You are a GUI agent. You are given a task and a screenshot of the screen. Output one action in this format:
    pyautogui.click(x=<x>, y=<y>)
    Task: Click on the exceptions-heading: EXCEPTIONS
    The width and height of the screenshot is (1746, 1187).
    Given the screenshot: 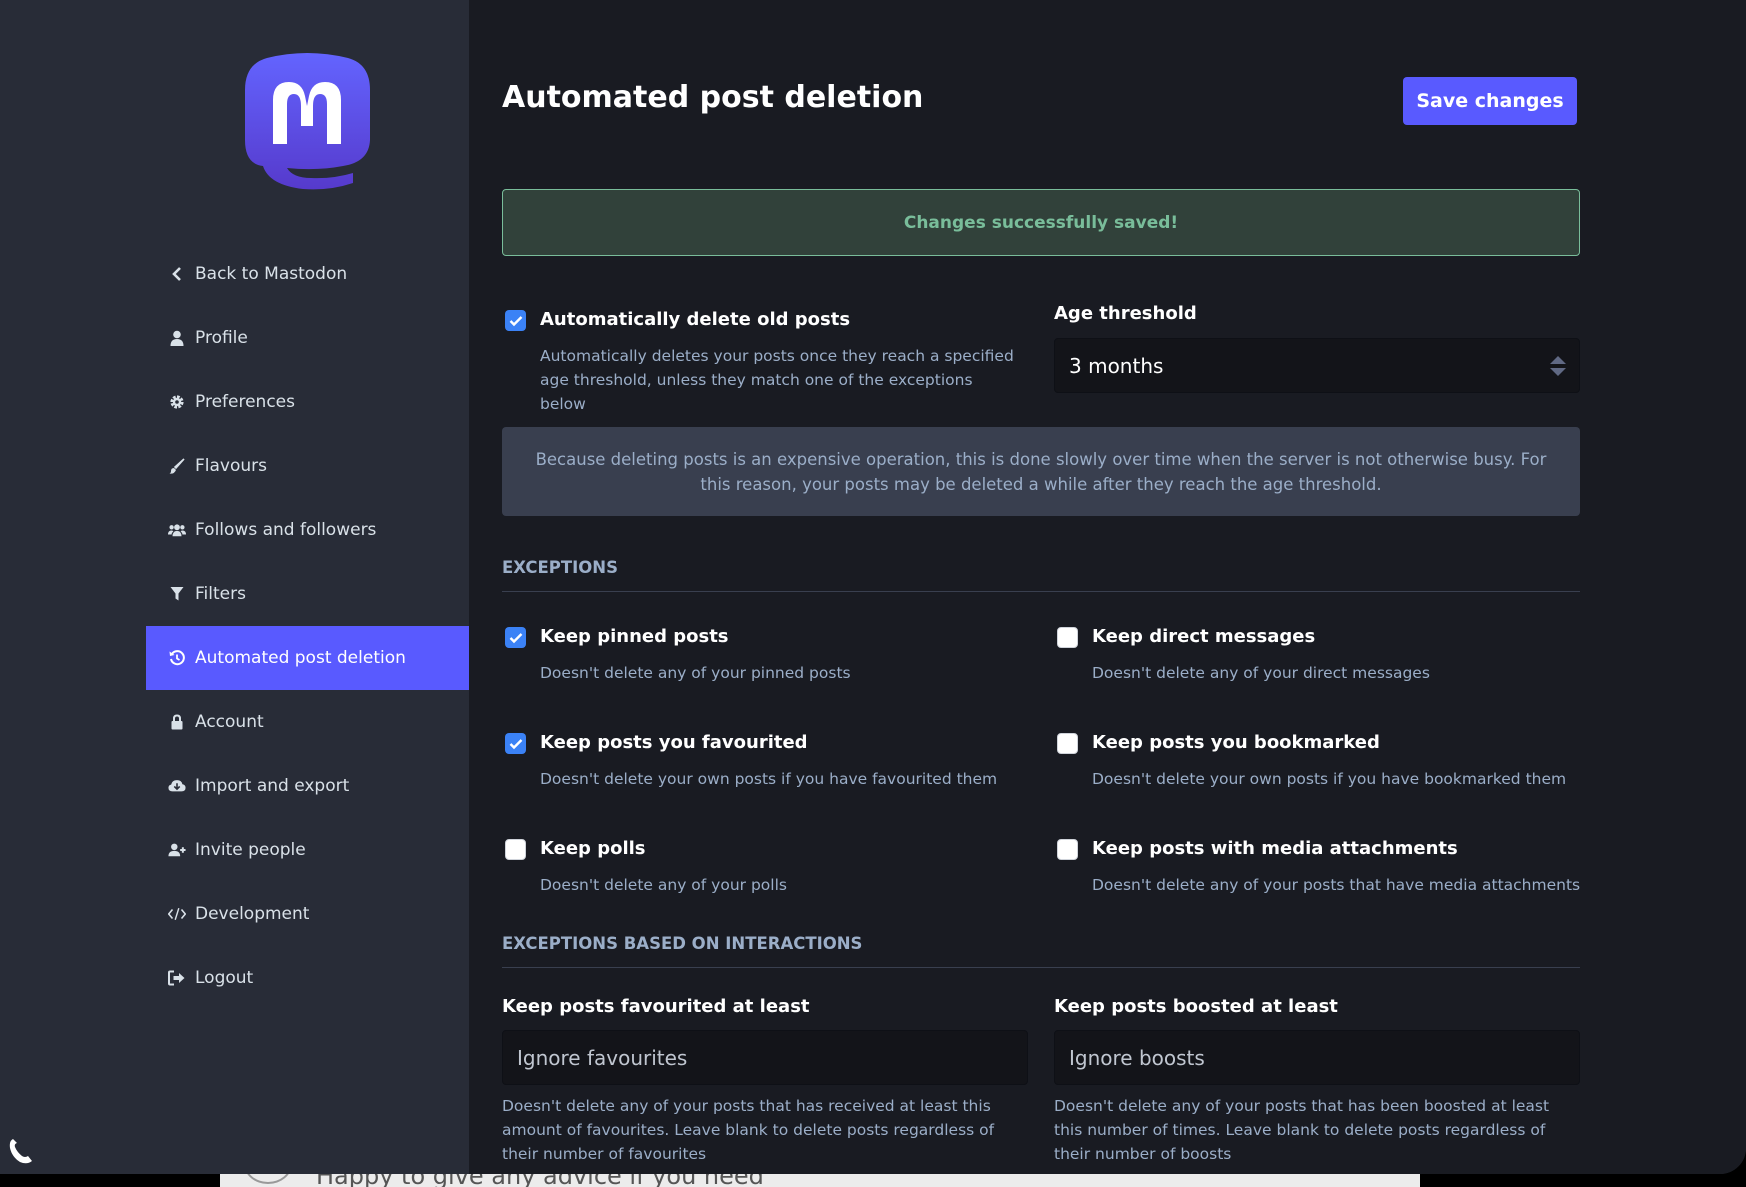 What is the action you would take?
    pyautogui.click(x=1041, y=575)
    